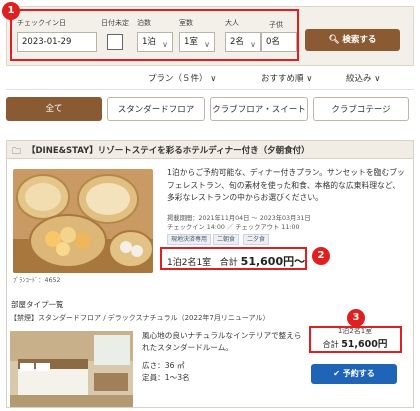  What do you see at coordinates (359, 40) in the screenshot?
I see `search-button-label: 検索する` at bounding box center [359, 40].